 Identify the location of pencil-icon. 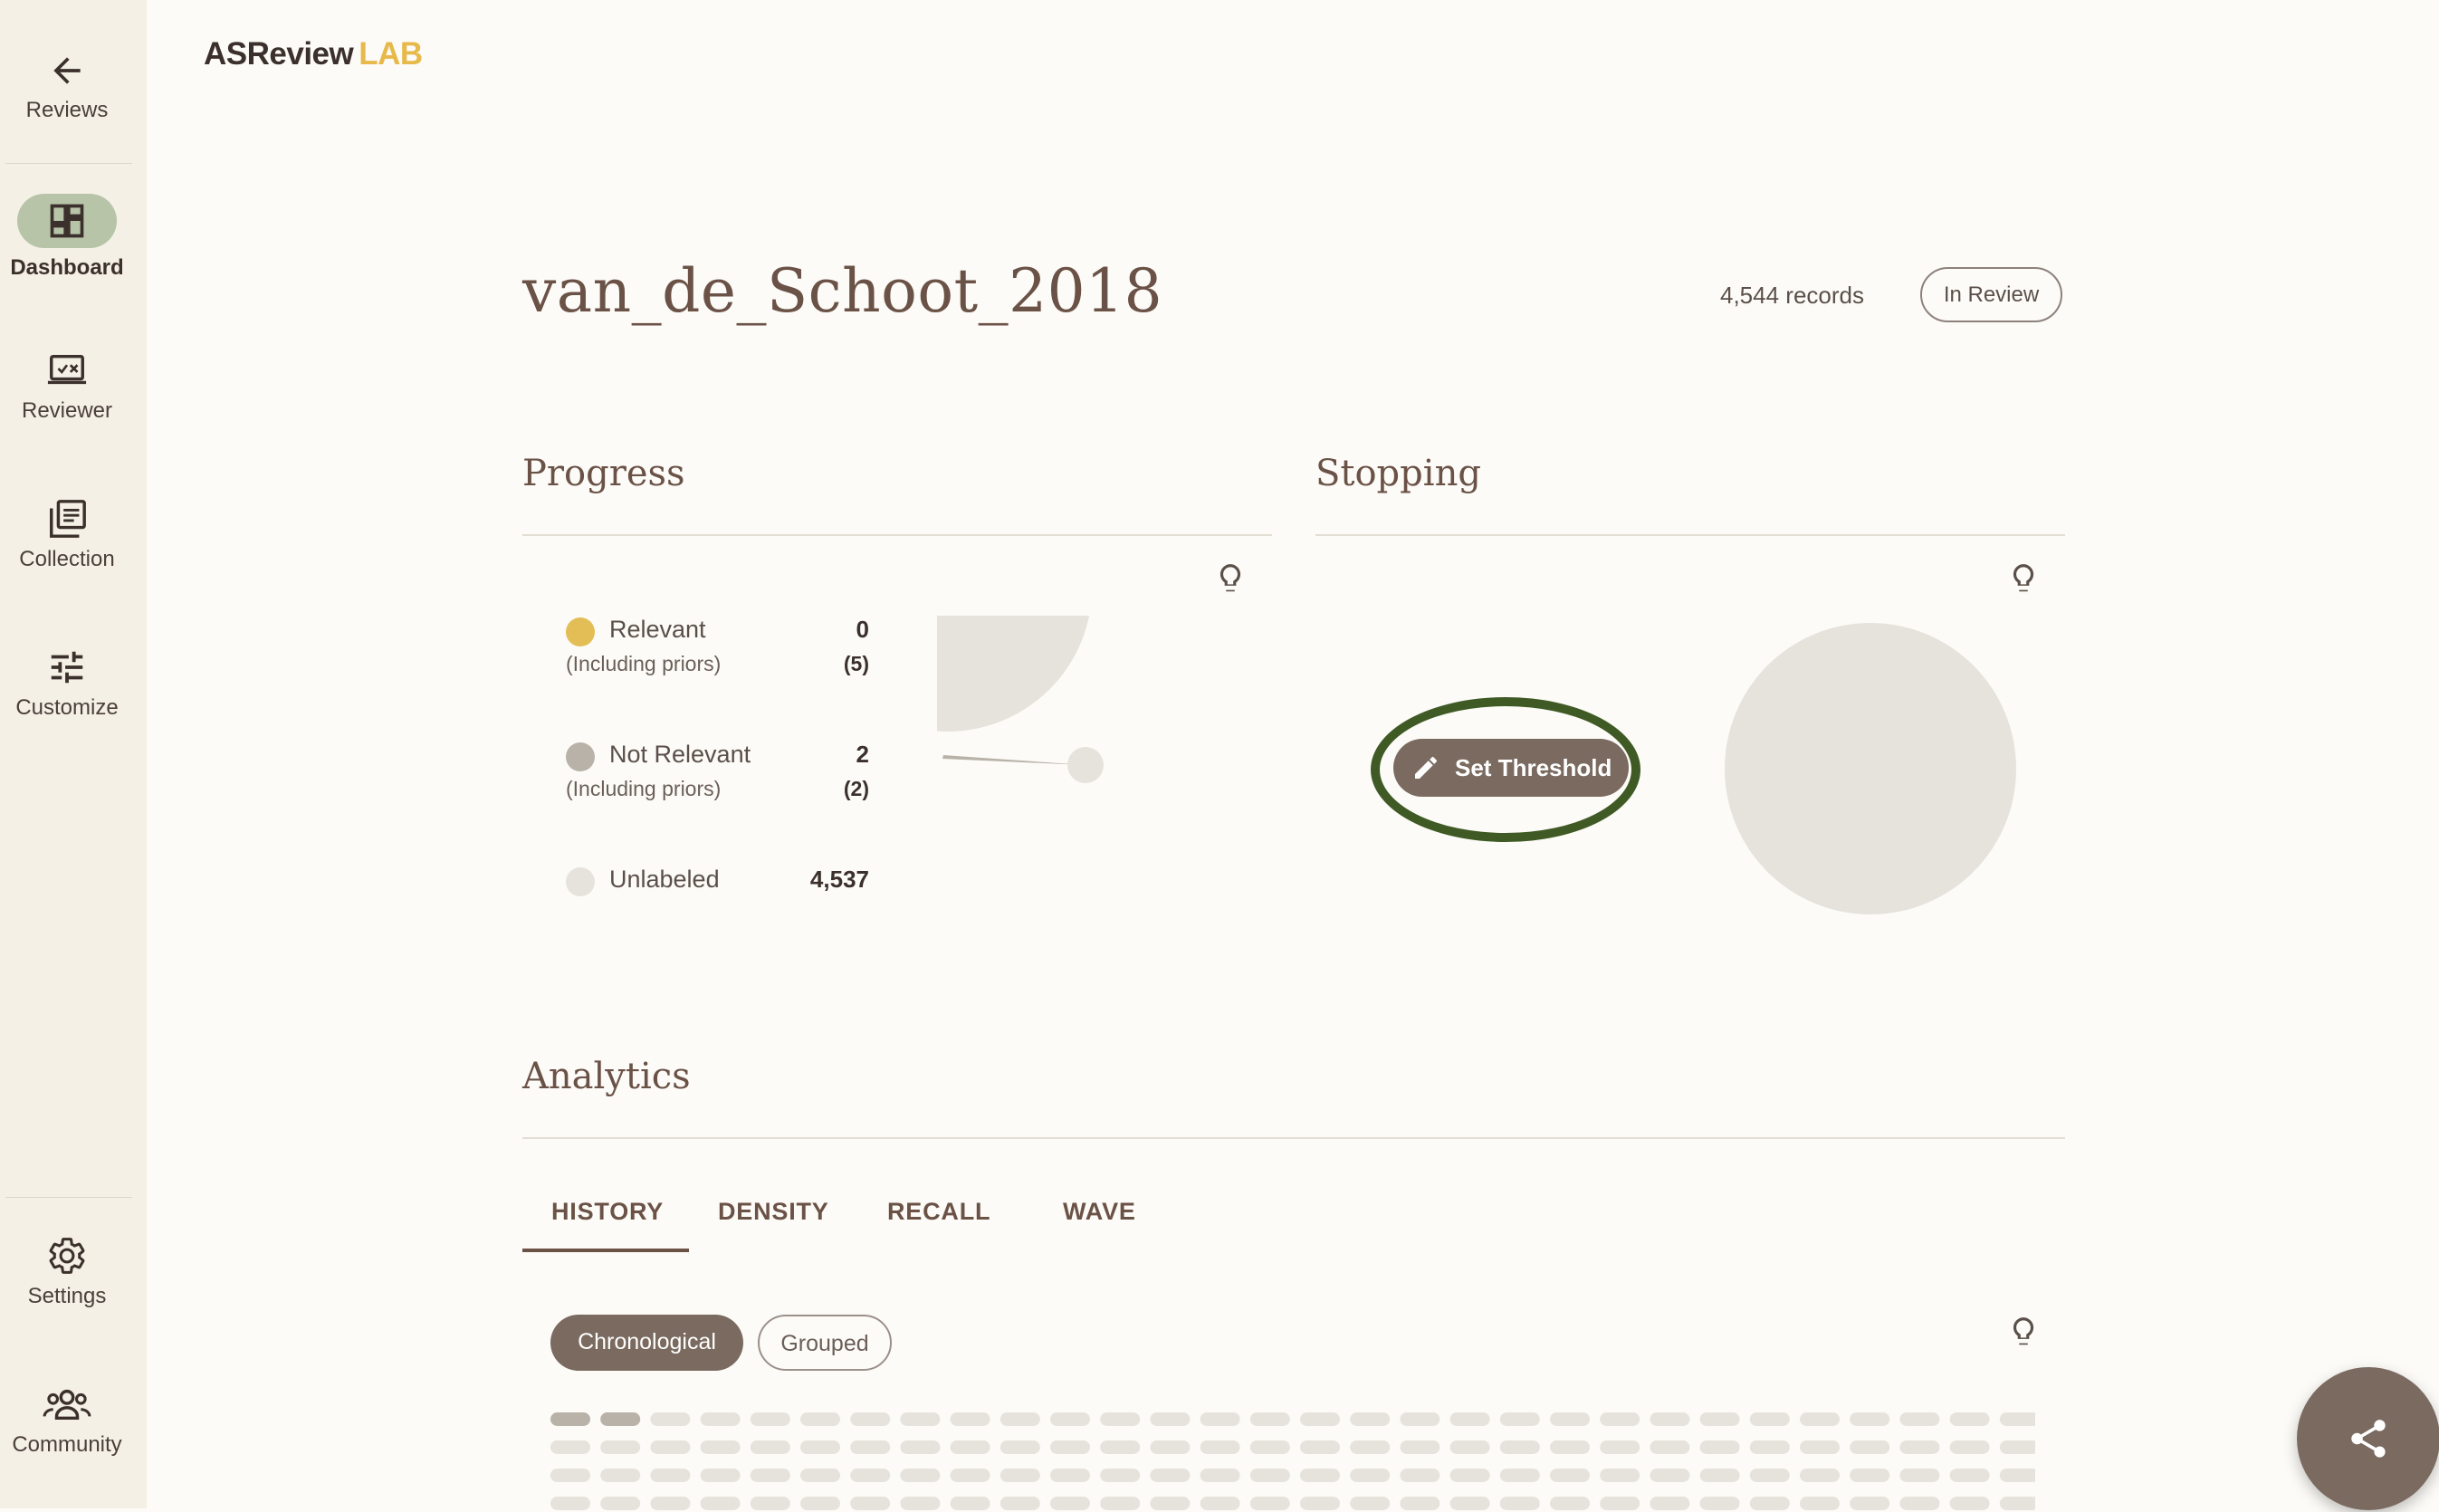
(1426, 767).